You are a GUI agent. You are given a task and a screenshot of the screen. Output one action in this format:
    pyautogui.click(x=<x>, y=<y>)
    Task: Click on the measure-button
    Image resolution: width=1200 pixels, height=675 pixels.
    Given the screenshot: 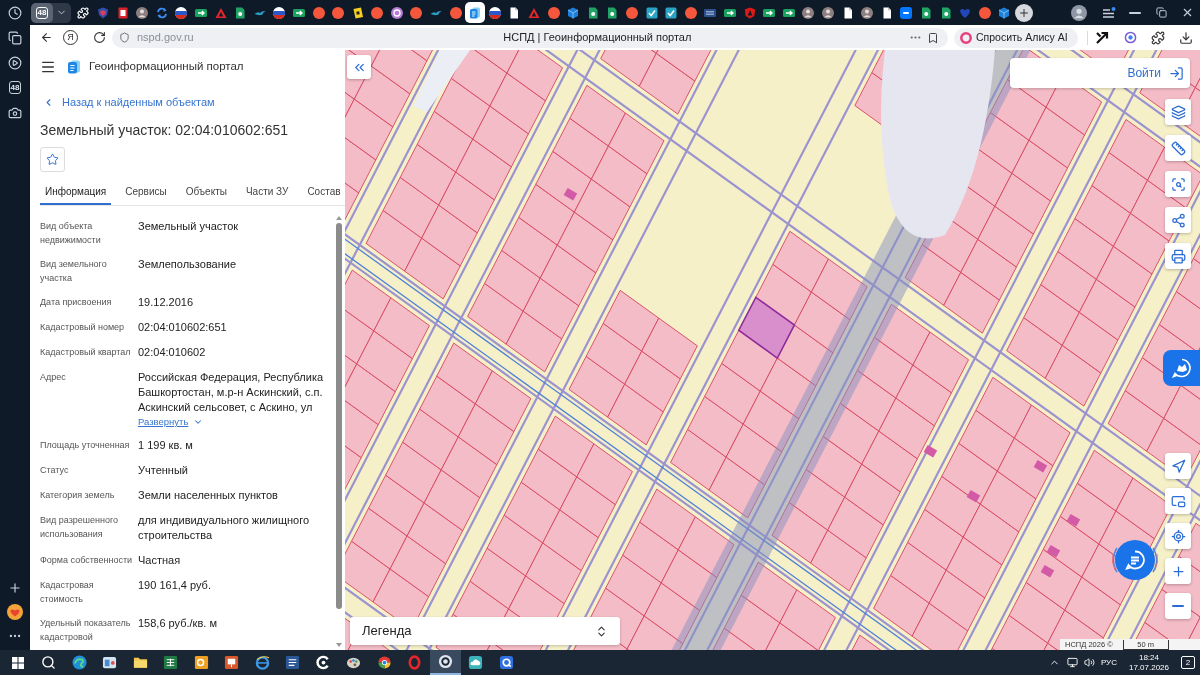 What is the action you would take?
    pyautogui.click(x=1178, y=148)
    